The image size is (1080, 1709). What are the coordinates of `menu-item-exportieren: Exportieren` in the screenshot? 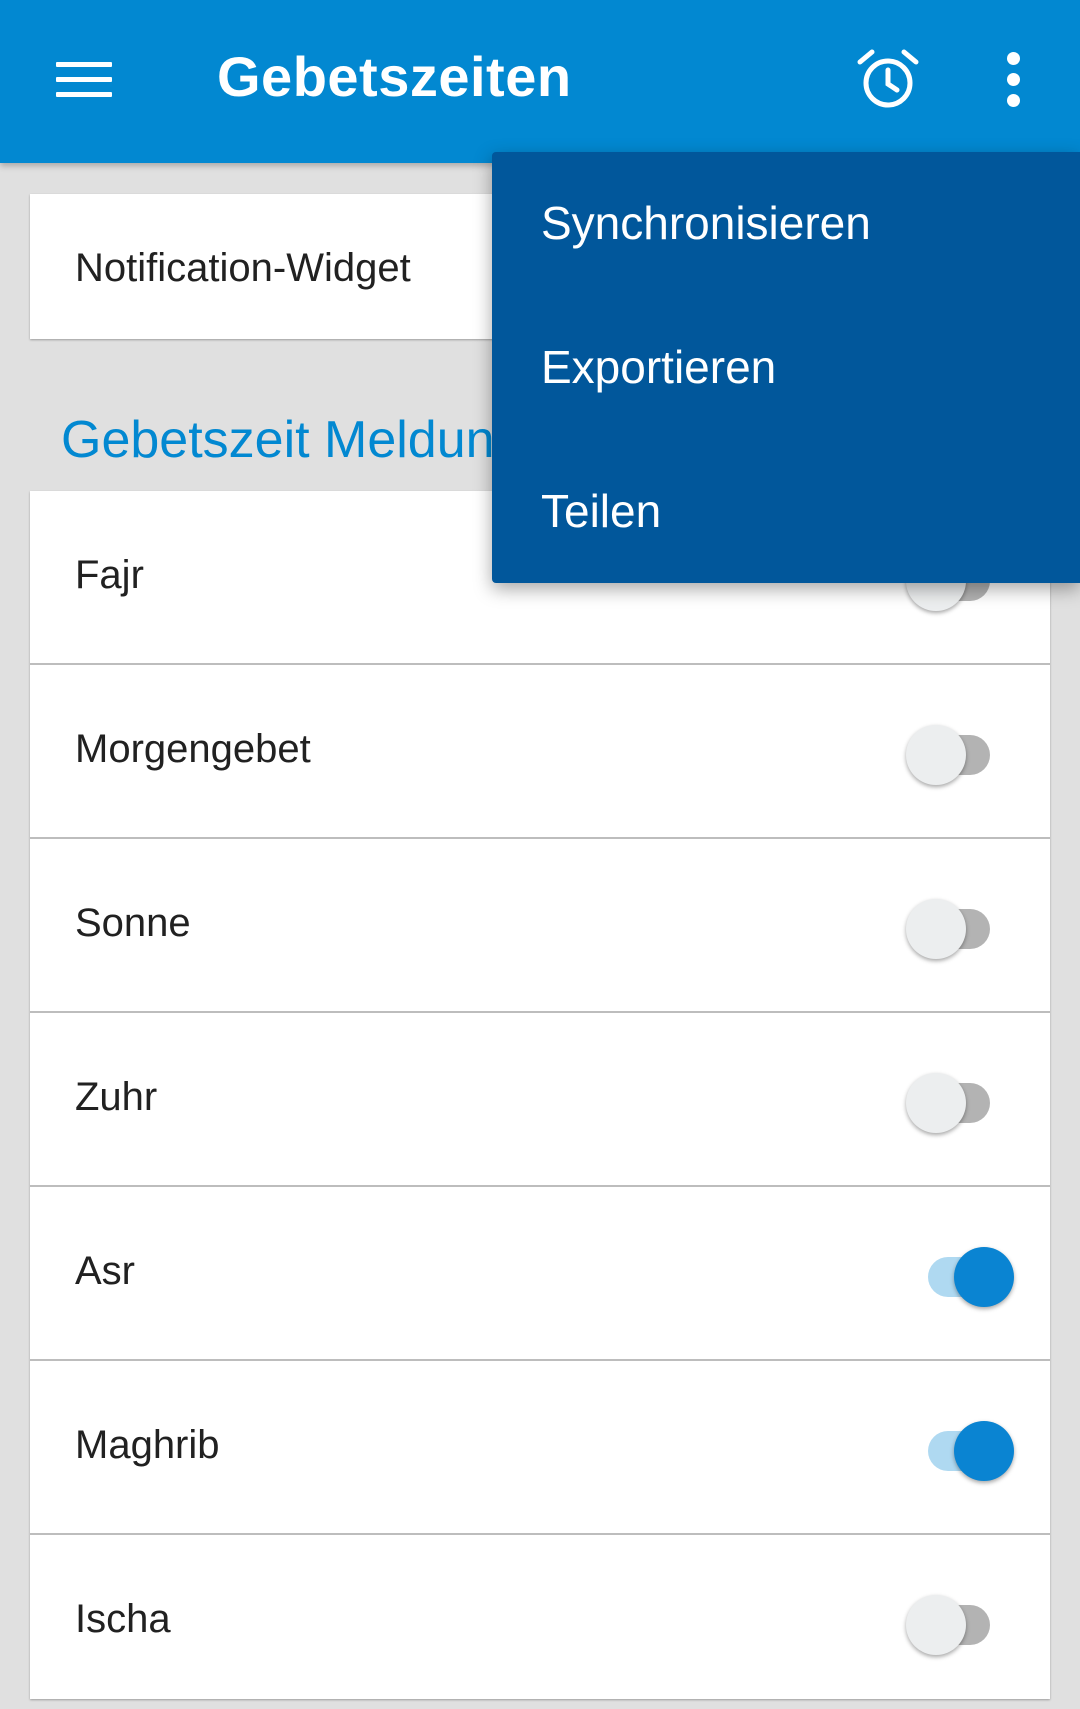 It's located at (786, 368).